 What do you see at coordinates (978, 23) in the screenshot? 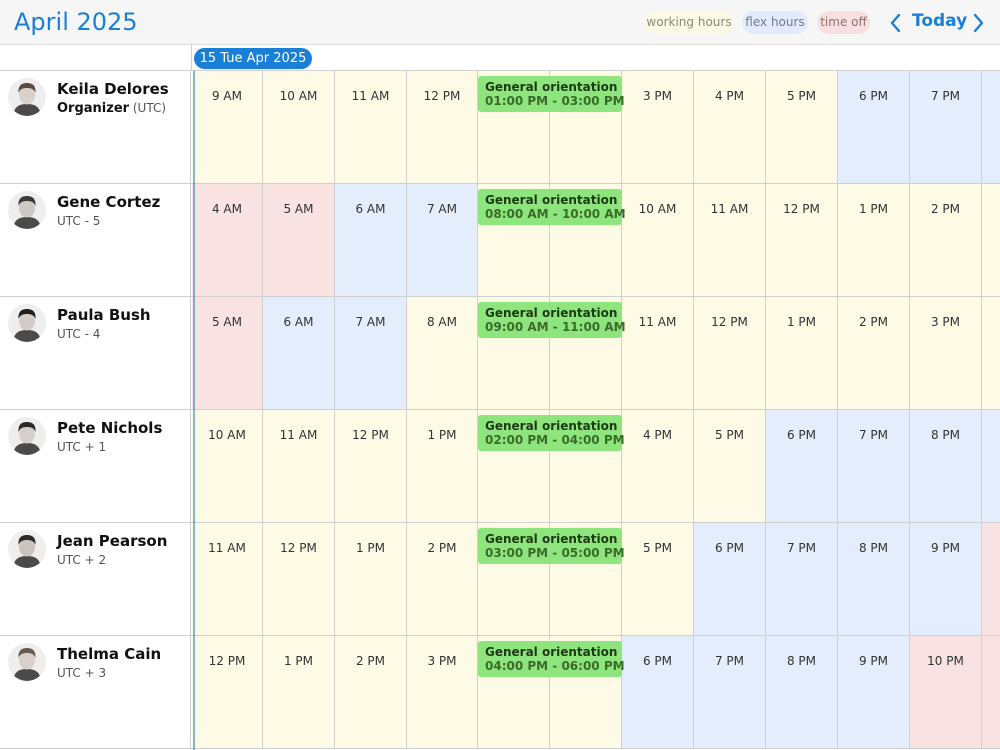
I see `chevron-right-icon` at bounding box center [978, 23].